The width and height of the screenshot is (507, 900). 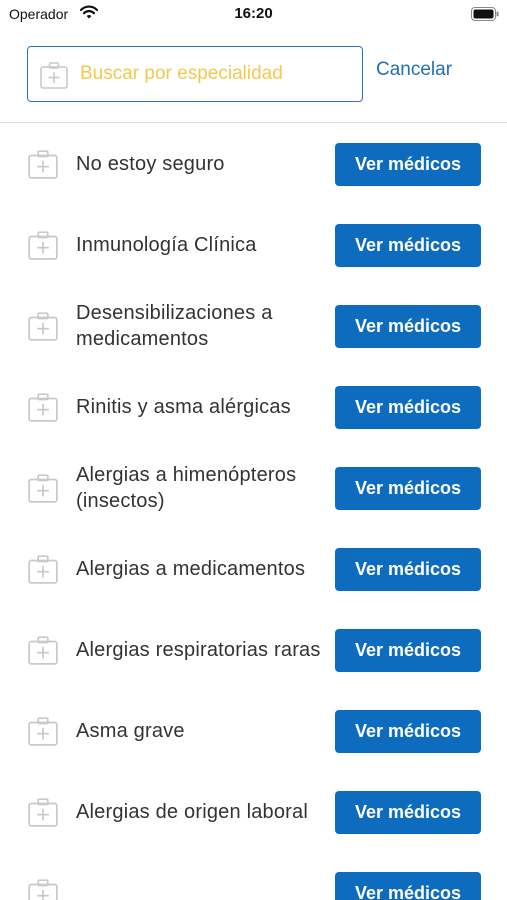 I want to click on search-header: Cancelar, so click(x=253, y=75).